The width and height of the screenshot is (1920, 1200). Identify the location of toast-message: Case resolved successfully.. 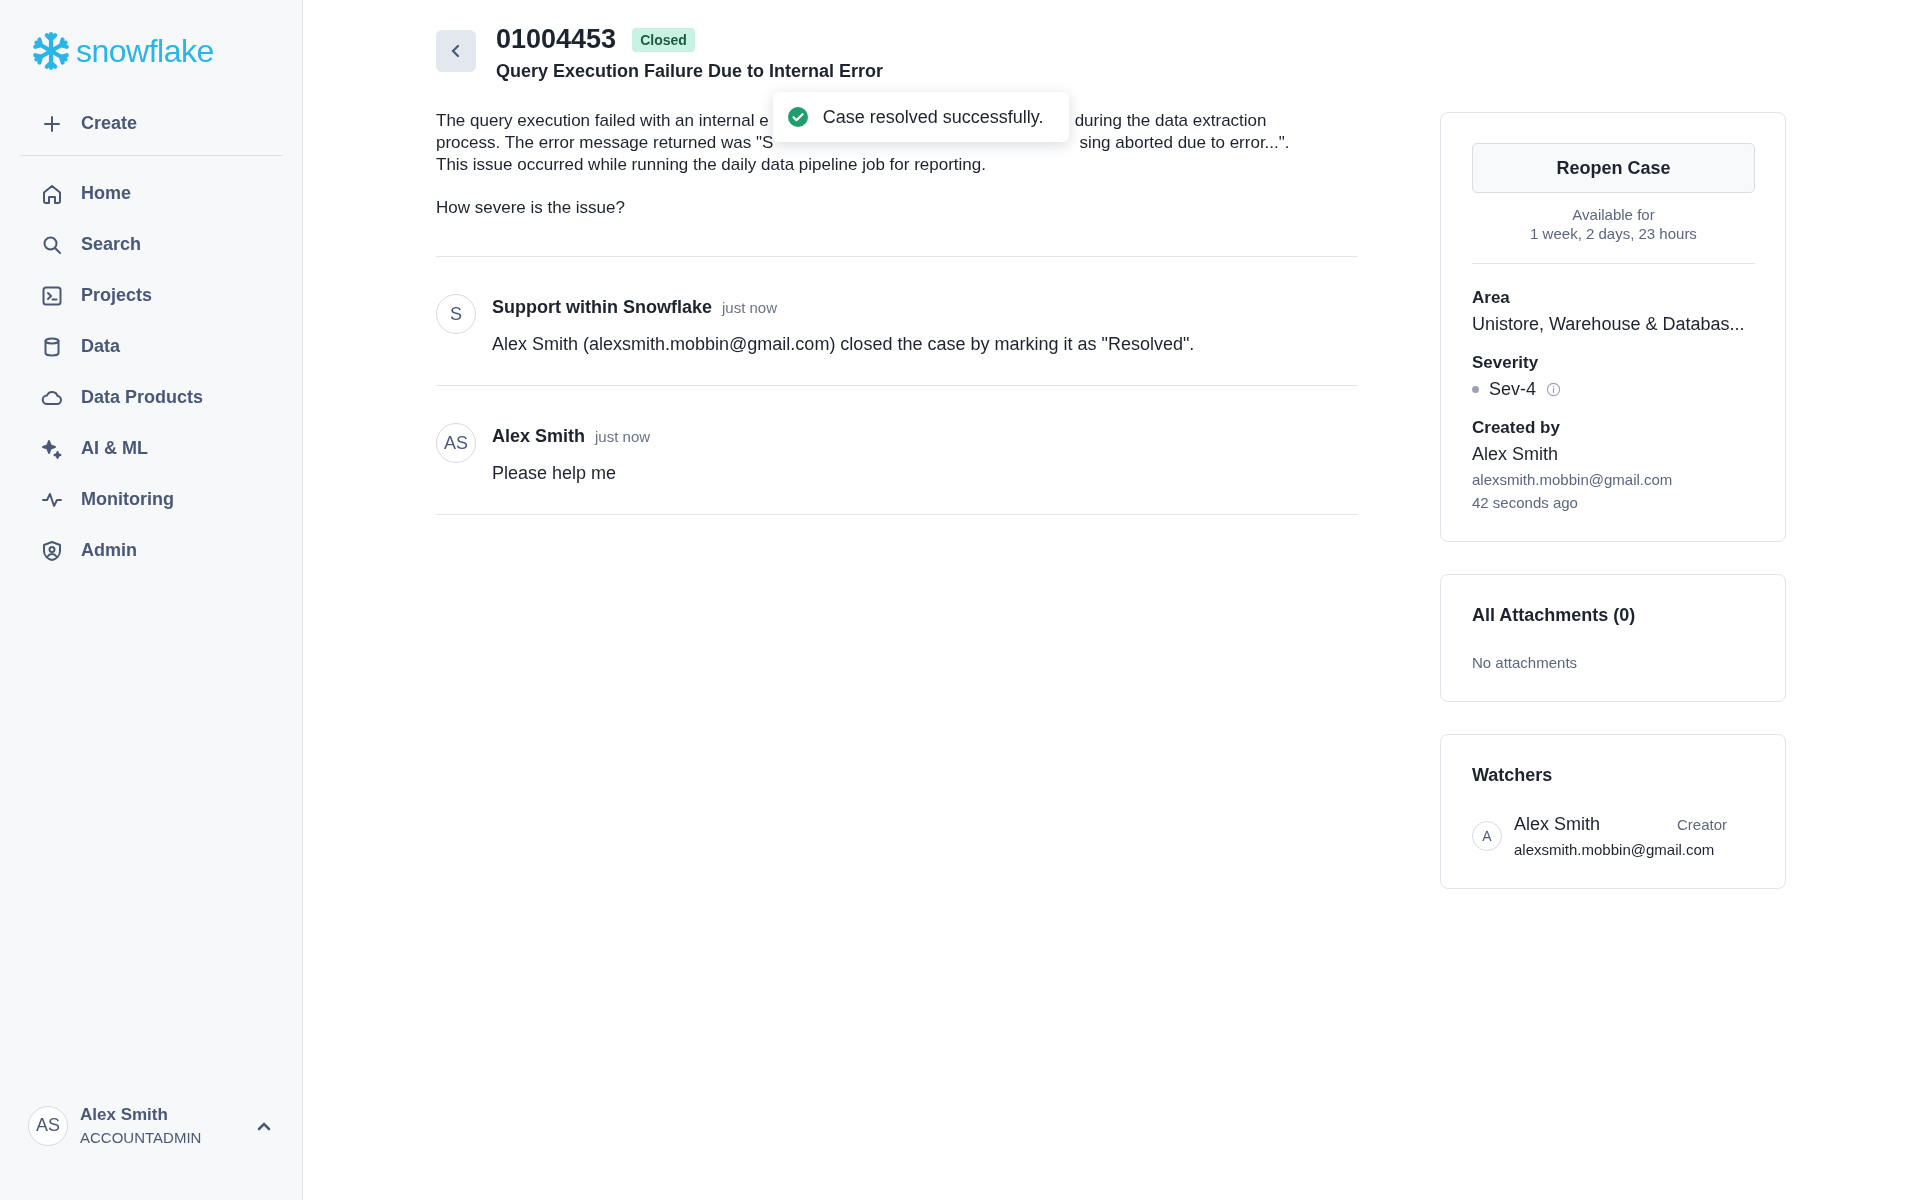
(933, 117).